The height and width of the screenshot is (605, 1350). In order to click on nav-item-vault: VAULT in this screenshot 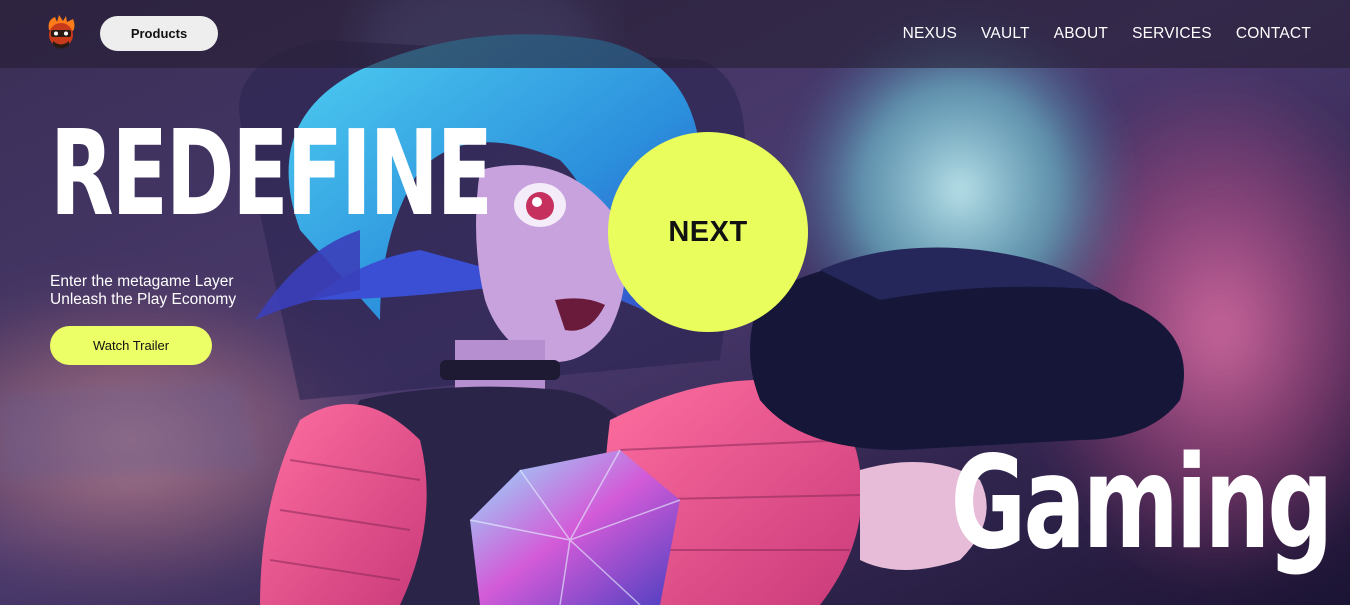, I will do `click(1005, 34)`.